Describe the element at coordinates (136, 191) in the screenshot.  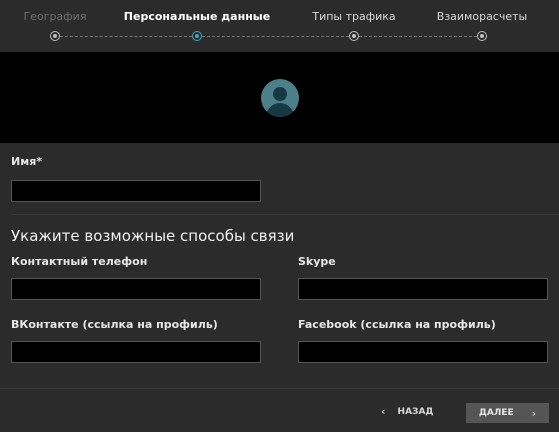
I see `name-input` at that location.